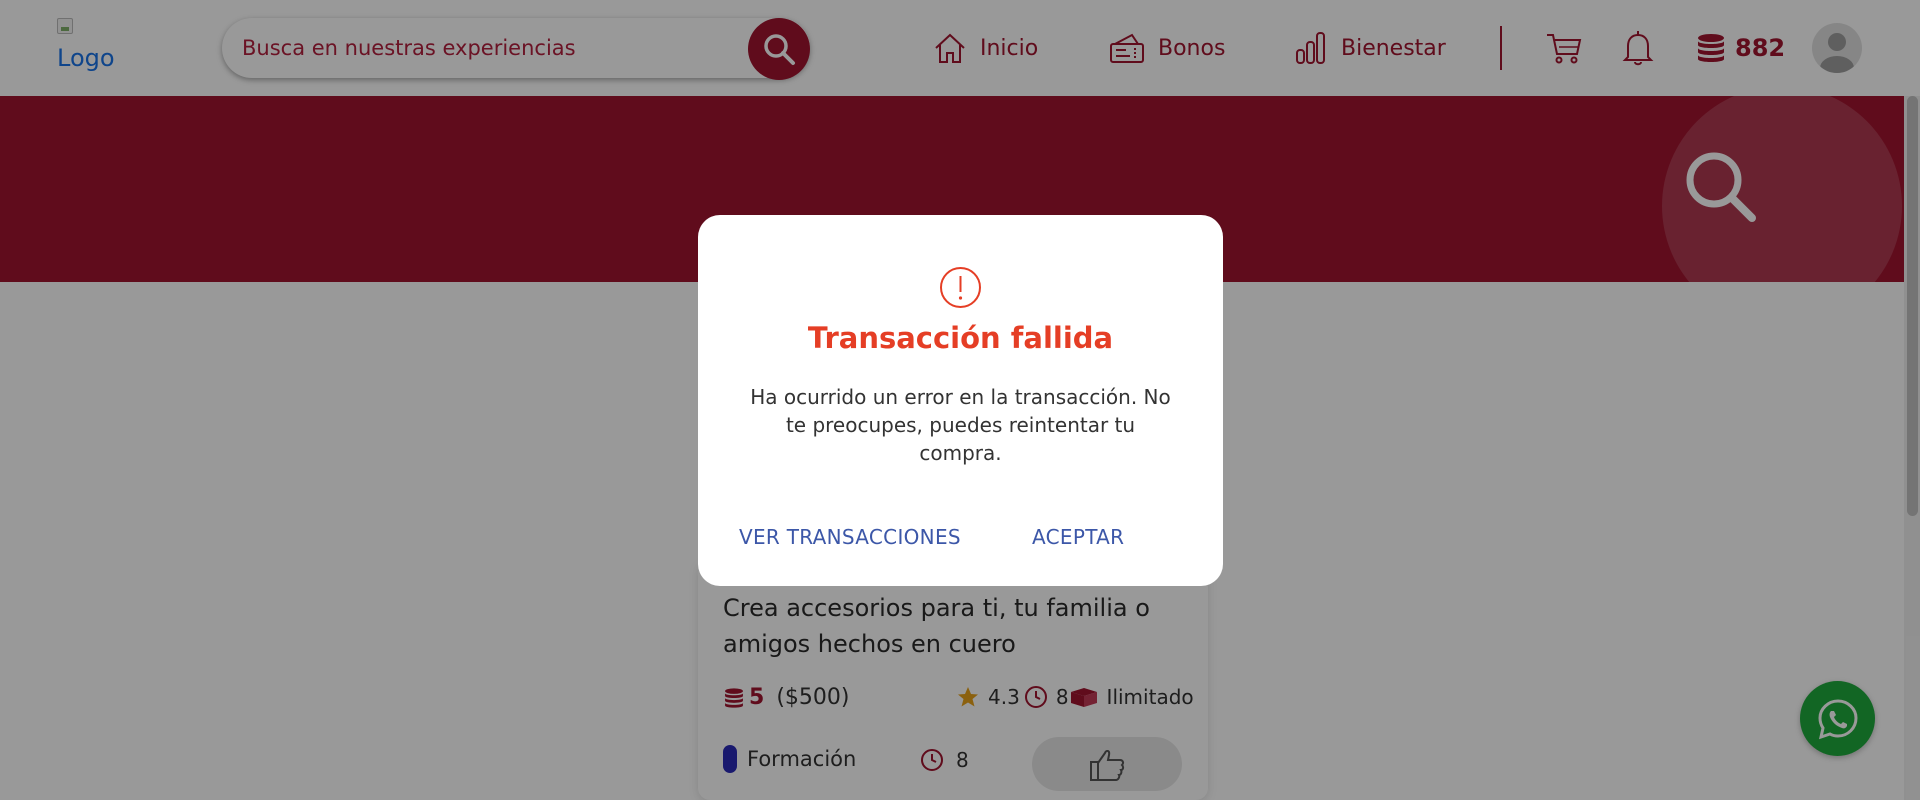 Image resolution: width=1920 pixels, height=800 pixels. Describe the element at coordinates (1078, 537) in the screenshot. I see `accept-button: ACEPTAR` at that location.